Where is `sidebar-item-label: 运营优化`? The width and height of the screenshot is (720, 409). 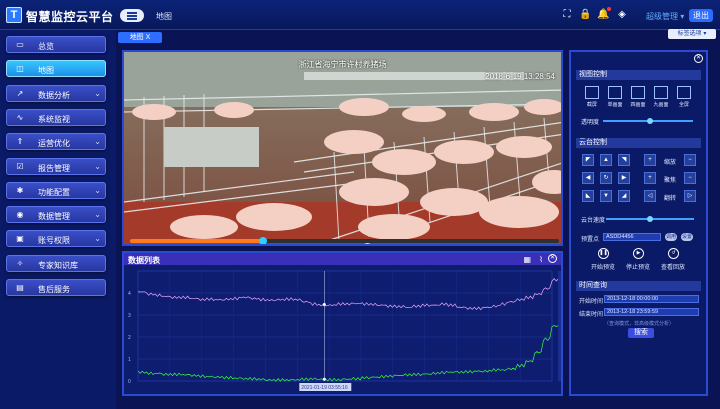
sidebar-item-label: 运营优化 is located at coordinates (54, 144).